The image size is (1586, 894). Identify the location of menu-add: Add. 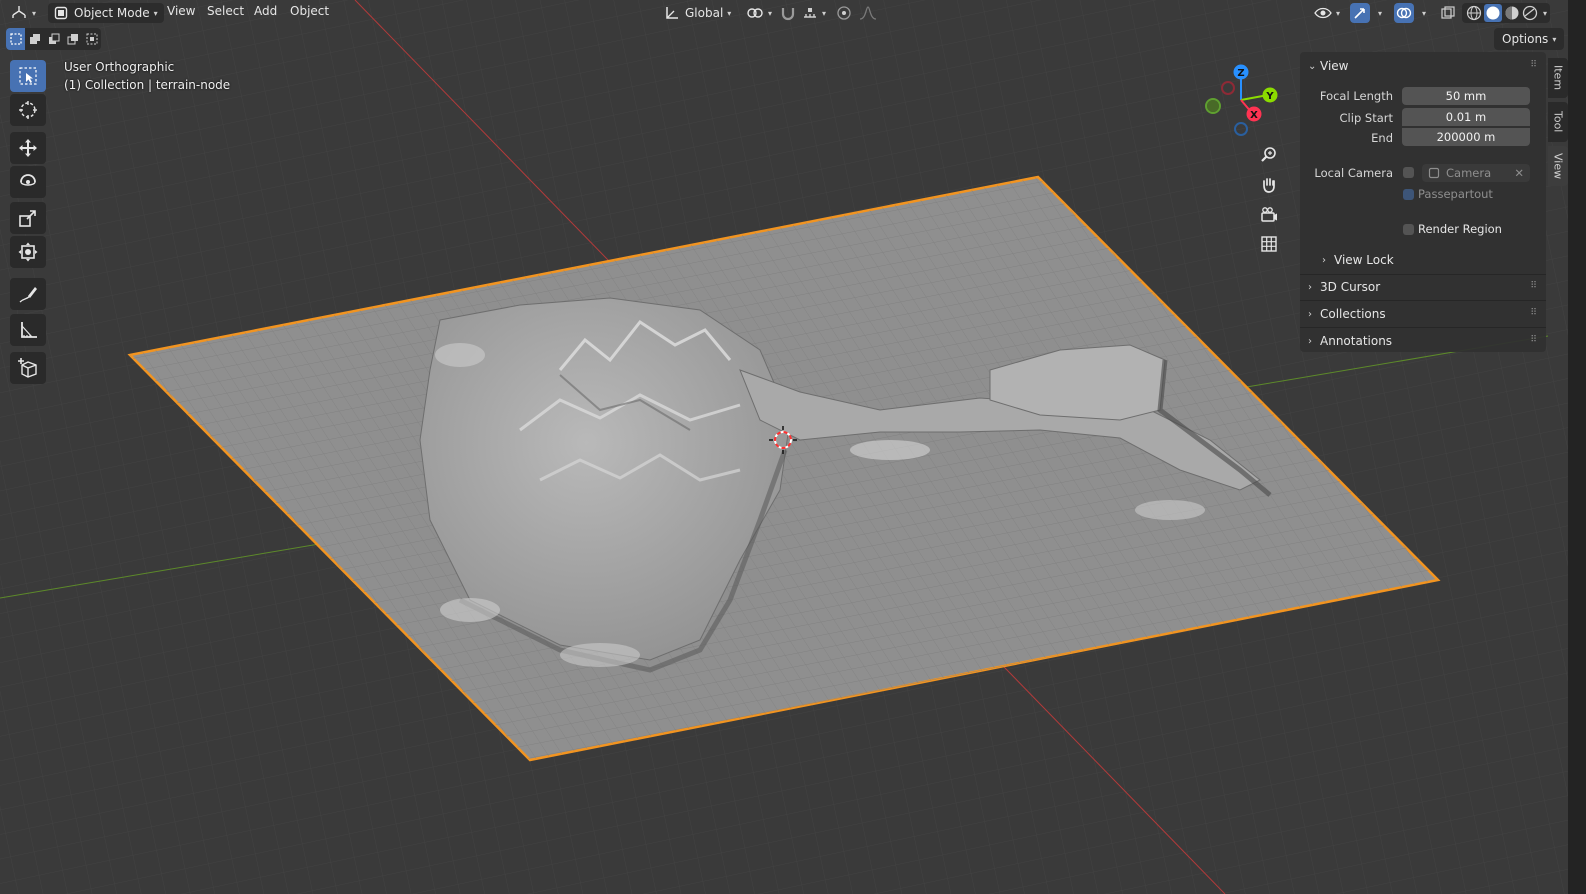
(265, 11).